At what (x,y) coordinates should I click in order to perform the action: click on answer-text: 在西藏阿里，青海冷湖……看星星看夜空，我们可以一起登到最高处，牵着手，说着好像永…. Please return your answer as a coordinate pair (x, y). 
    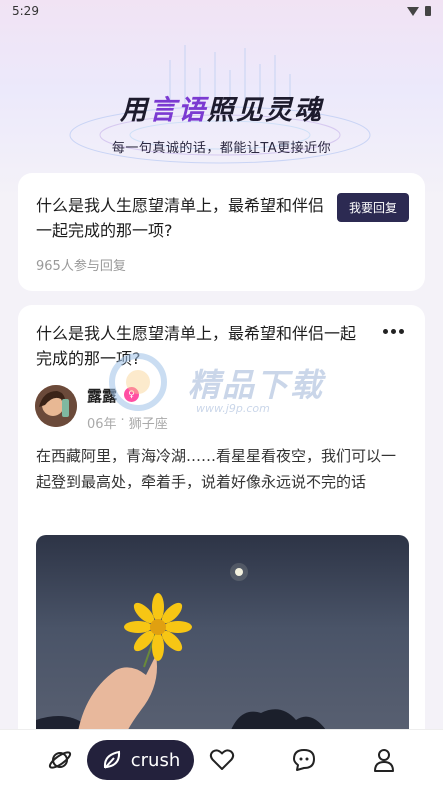
    Looking at the image, I should click on (216, 469).